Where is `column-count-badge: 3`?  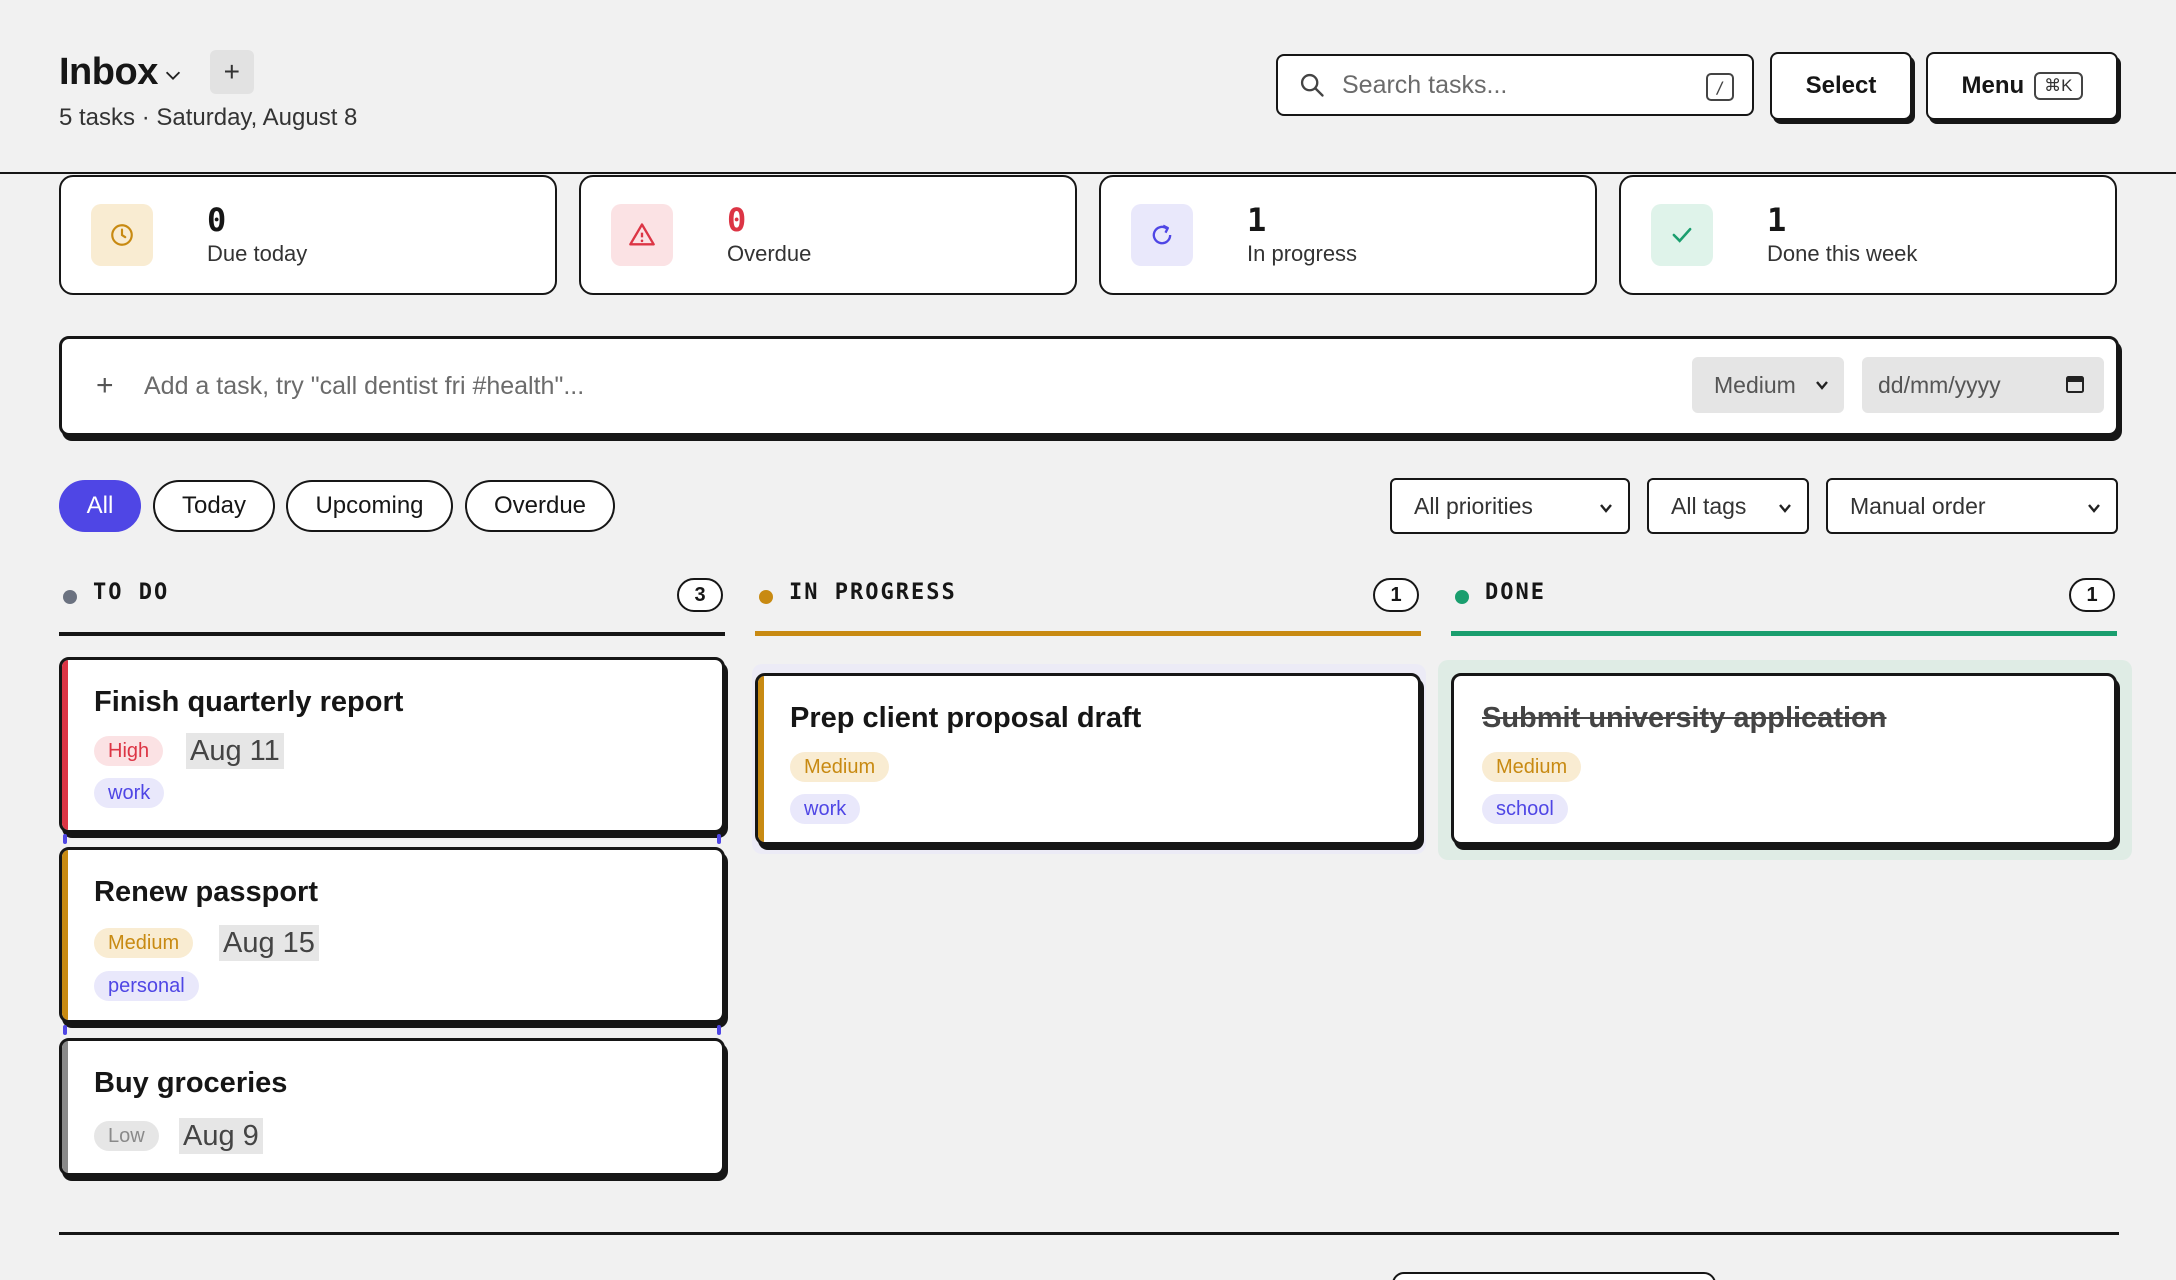
column-count-badge: 3 is located at coordinates (700, 595).